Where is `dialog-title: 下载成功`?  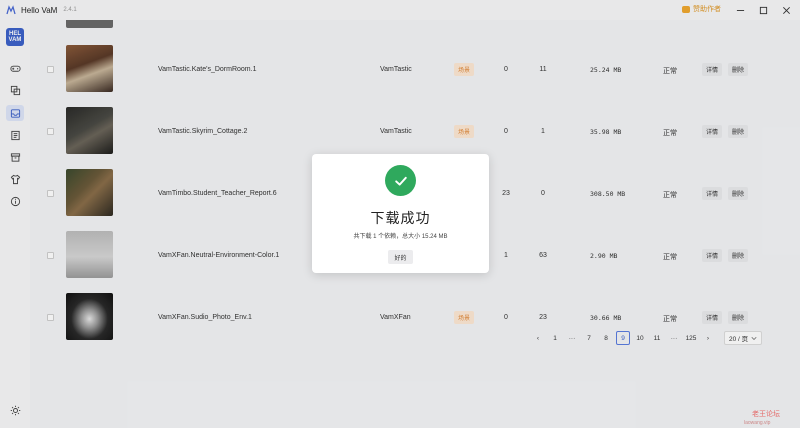
dialog-title: 下载成功 is located at coordinates (400, 218).